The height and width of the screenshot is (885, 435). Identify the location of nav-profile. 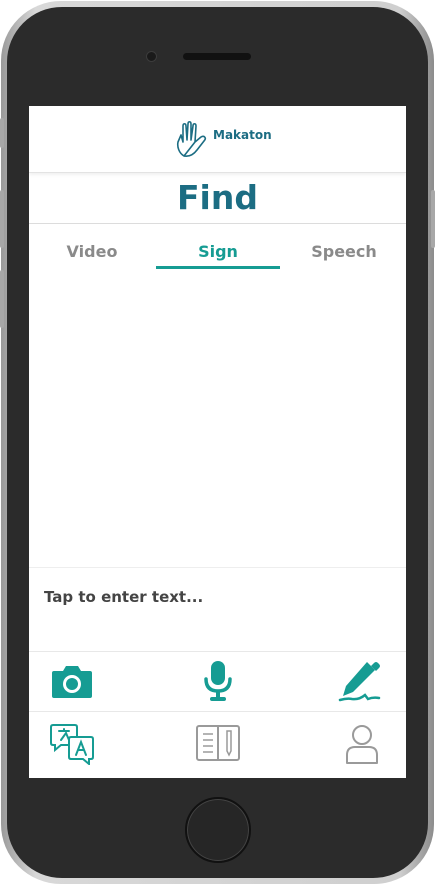
(362, 743).